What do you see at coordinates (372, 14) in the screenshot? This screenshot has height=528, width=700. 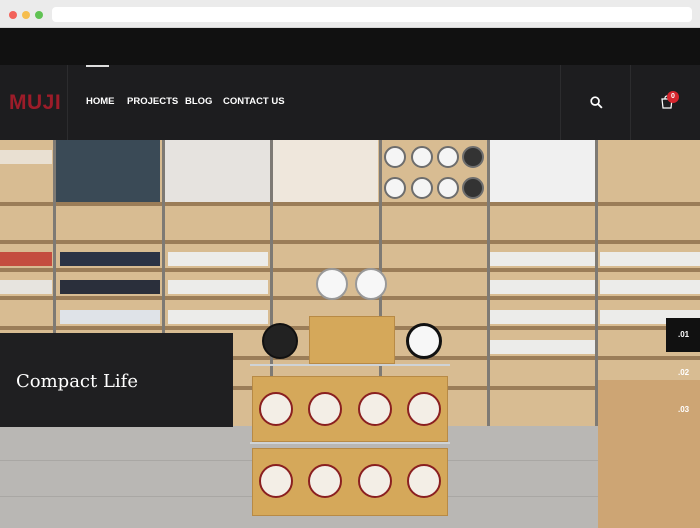 I see `address-bar` at bounding box center [372, 14].